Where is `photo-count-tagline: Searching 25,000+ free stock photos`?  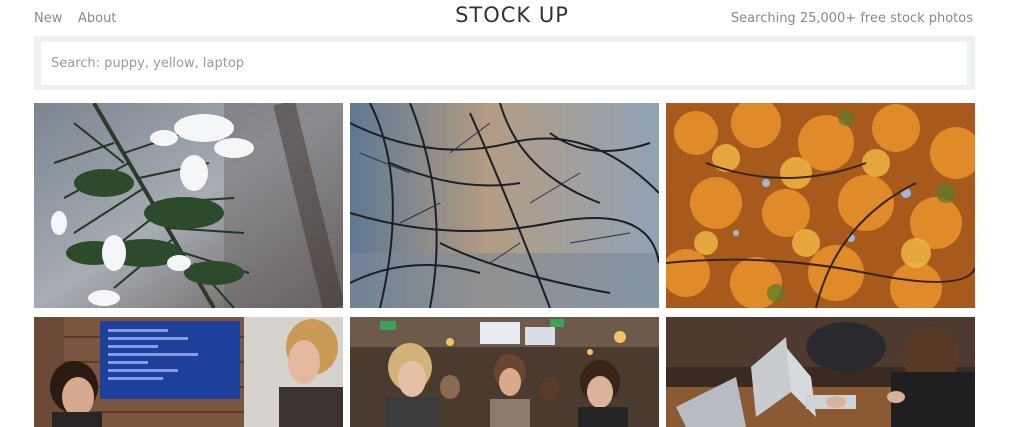 photo-count-tagline: Searching 25,000+ free stock photos is located at coordinates (851, 18).